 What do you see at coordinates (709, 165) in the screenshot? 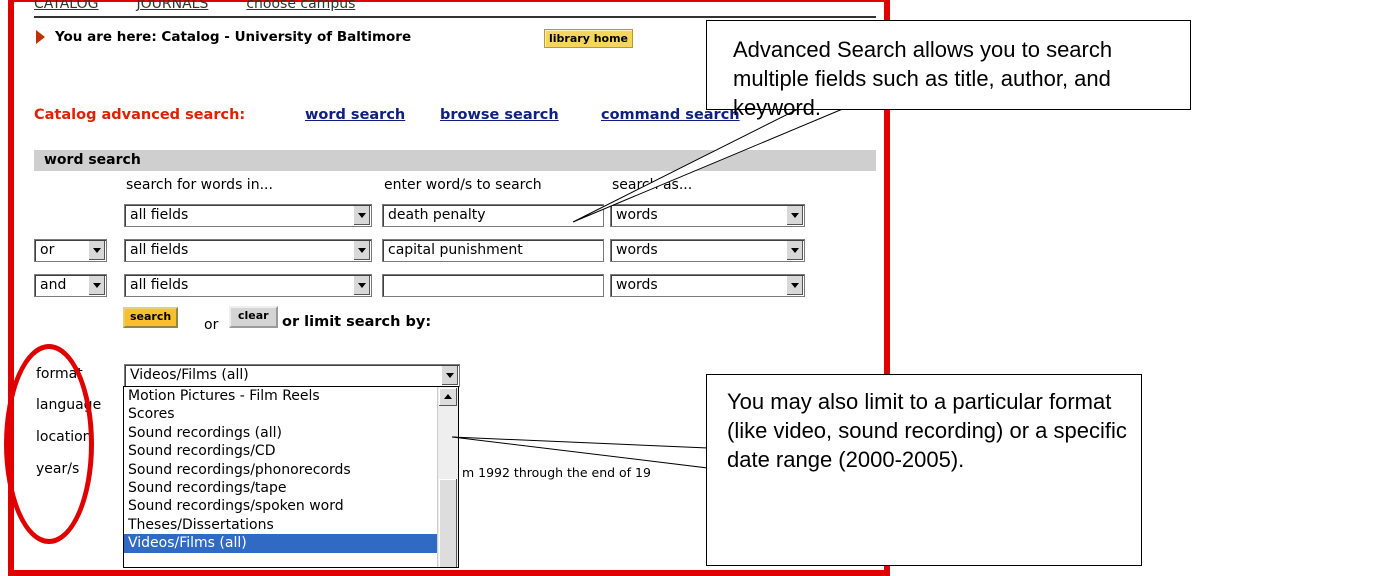
I see `callout-pointer-advanced` at bounding box center [709, 165].